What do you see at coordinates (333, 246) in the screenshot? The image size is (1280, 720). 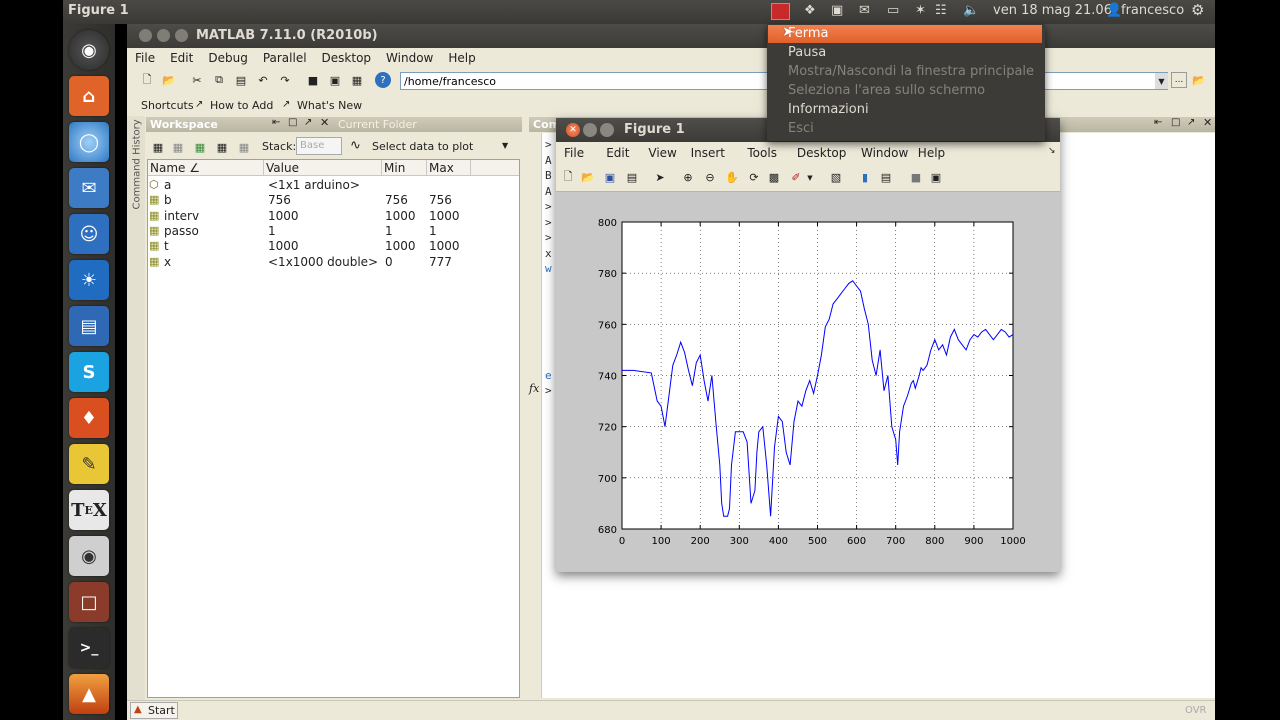 I see `table-row: ▦ t 1000 1000 1000` at bounding box center [333, 246].